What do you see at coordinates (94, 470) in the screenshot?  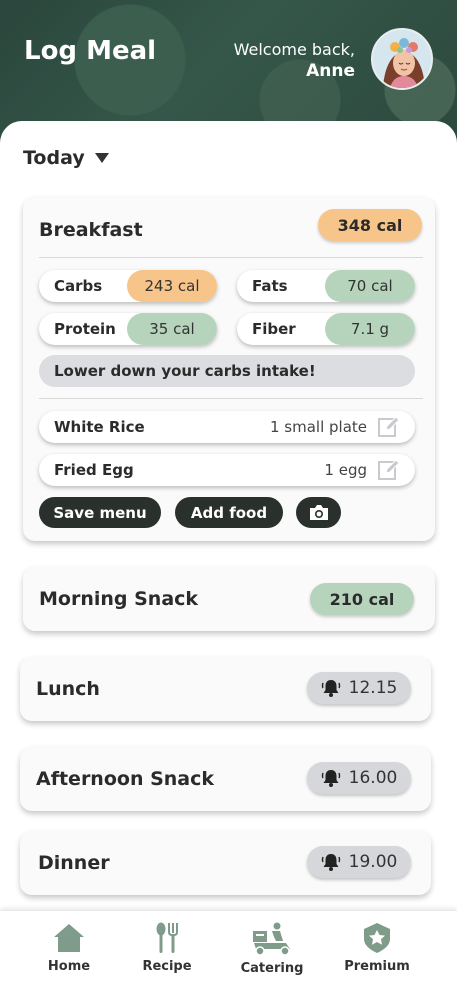 I see `food-name: Fried Egg` at bounding box center [94, 470].